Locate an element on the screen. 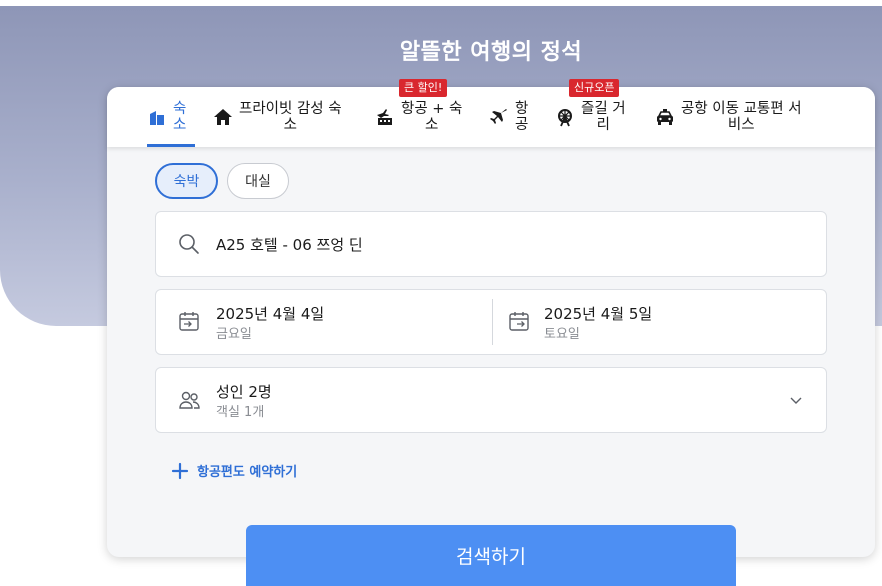  checkout-field: 2025년 4월 5일 토요일 is located at coordinates (660, 322).